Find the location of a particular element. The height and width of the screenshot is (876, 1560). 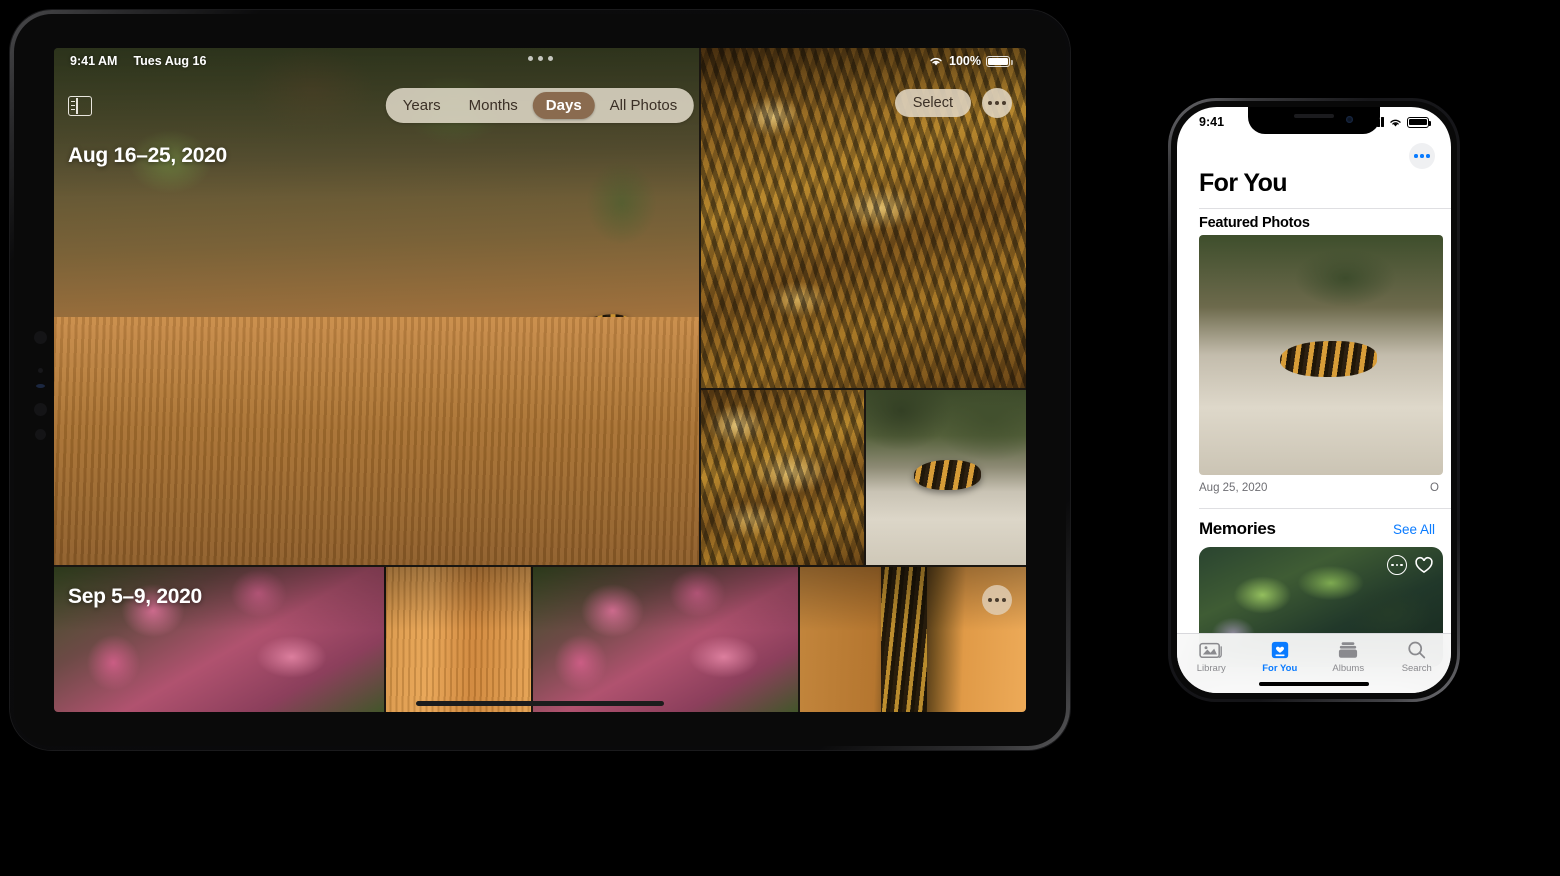

battery-icon is located at coordinates (1419, 122).